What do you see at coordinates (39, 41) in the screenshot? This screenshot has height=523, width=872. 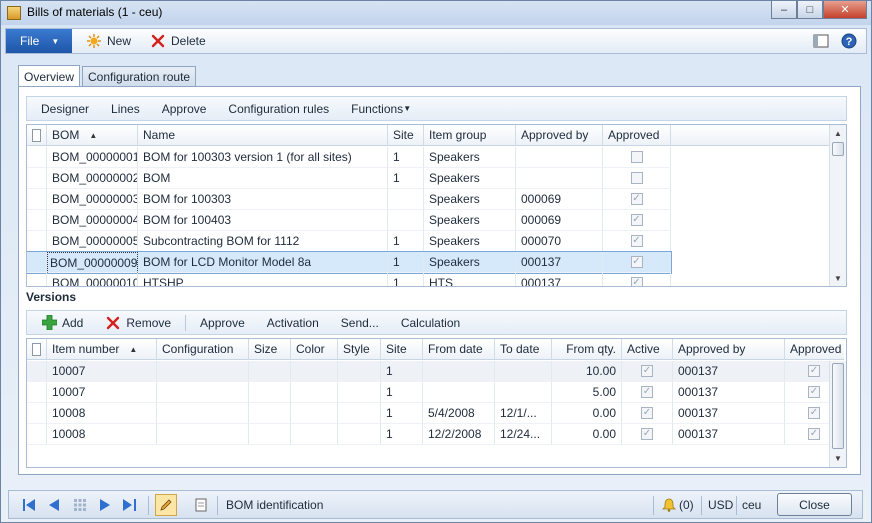 I see `file-menu-button: File ▼` at bounding box center [39, 41].